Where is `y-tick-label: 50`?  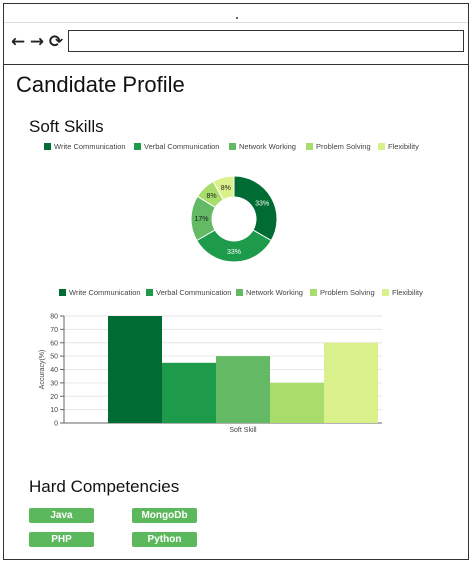 y-tick-label: 50 is located at coordinates (54, 357).